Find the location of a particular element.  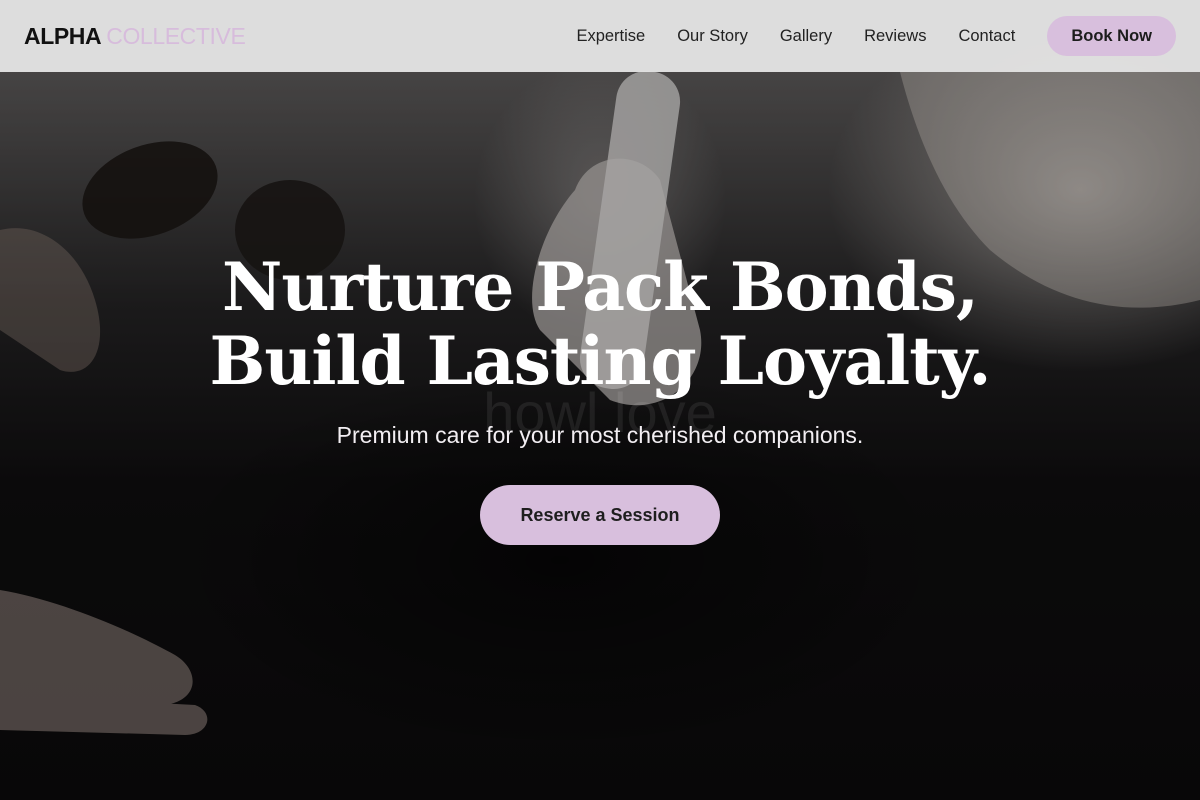

nav-link-gallery: Gallery is located at coordinates (806, 36).